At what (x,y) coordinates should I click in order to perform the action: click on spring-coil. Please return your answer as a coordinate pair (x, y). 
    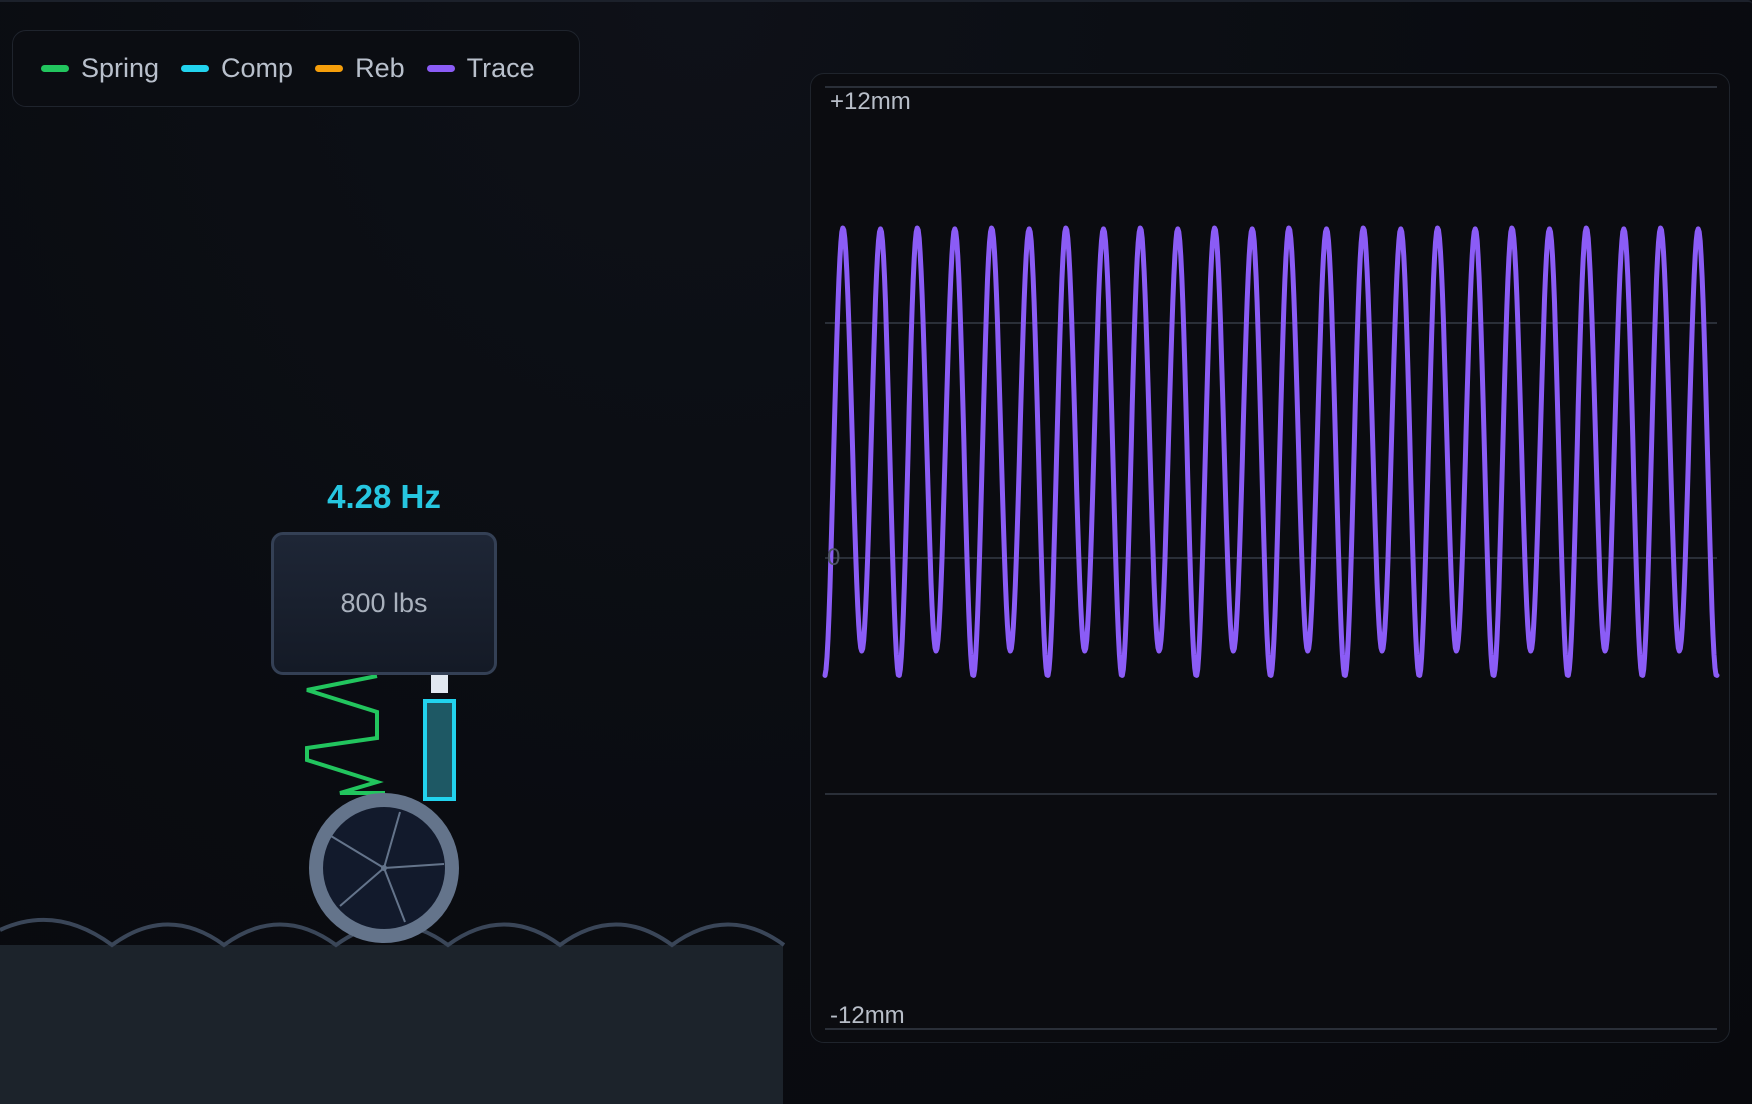
    Looking at the image, I should click on (345, 734).